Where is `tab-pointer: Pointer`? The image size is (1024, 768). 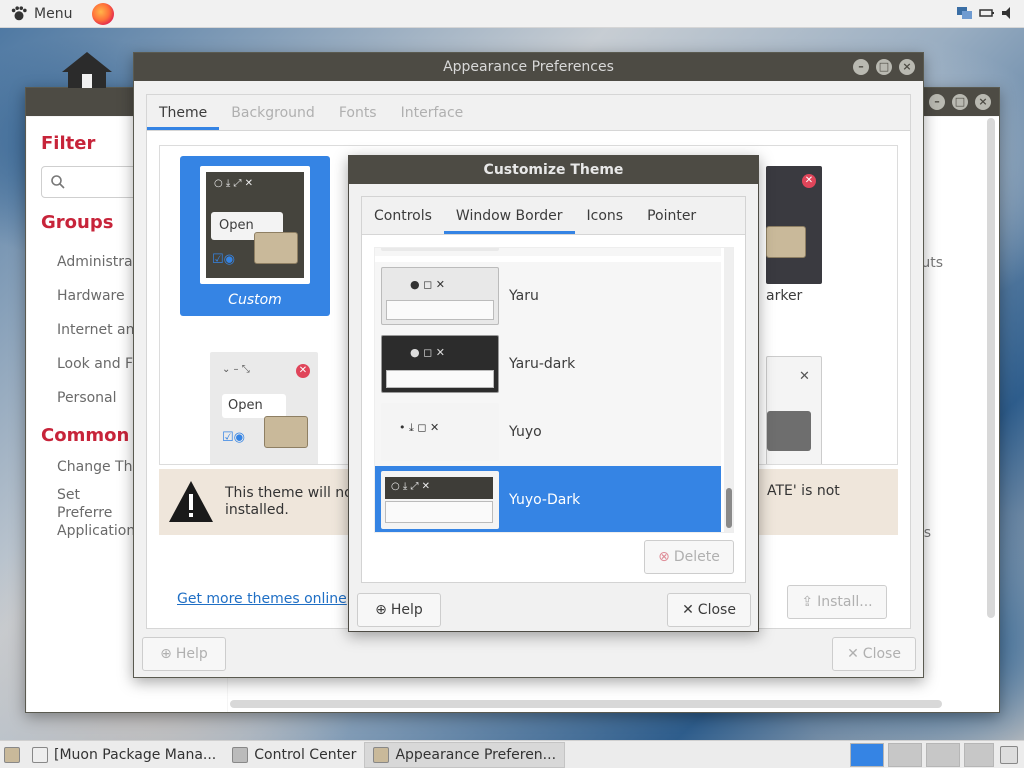
tab-pointer: Pointer is located at coordinates (671, 215).